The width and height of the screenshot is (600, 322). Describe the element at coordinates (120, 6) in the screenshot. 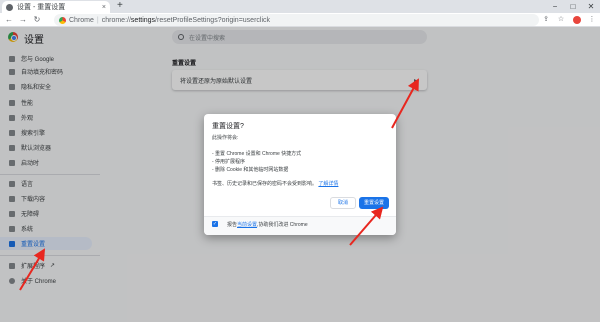

I see `new-tab-button: +` at that location.